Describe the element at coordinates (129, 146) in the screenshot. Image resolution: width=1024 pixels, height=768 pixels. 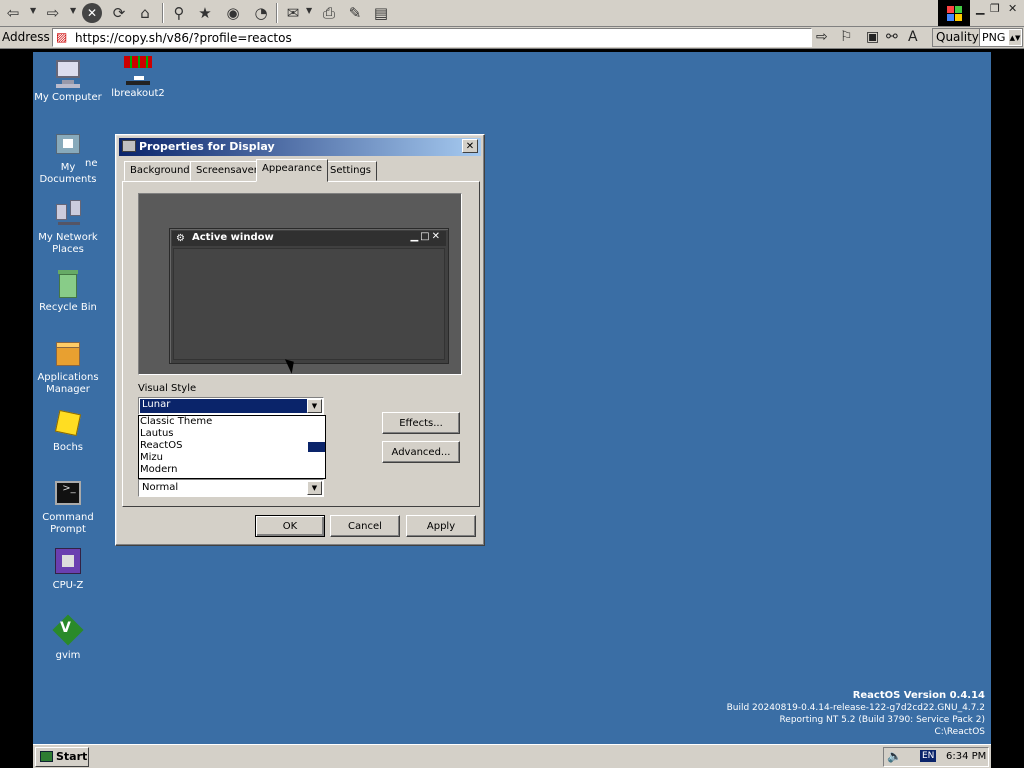
I see `display-icon` at that location.